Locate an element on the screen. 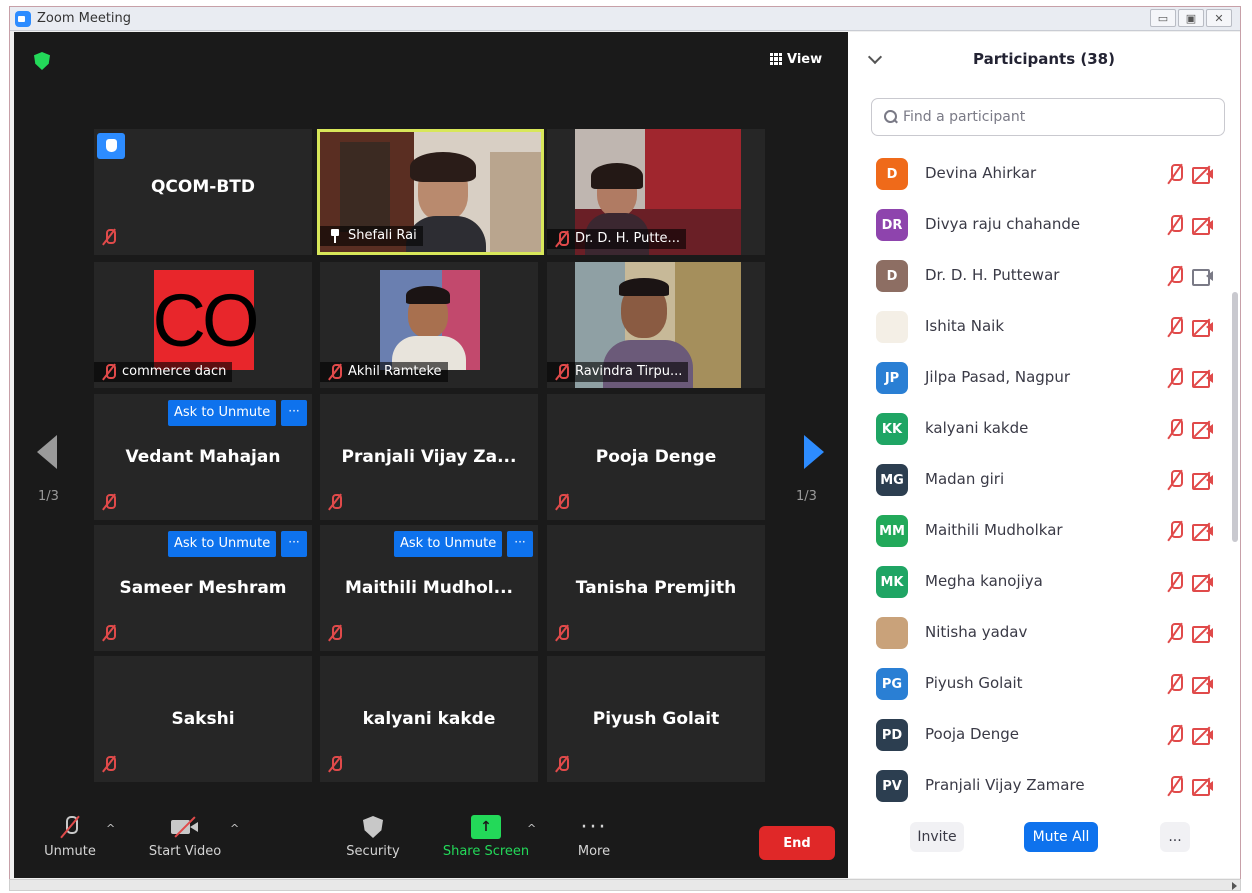  video-tile: CO commerce dacn is located at coordinates (203, 325).